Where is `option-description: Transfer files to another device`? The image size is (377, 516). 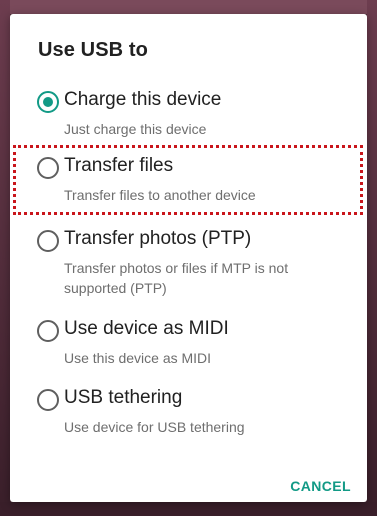
option-description: Transfer files to another device is located at coordinates (160, 195).